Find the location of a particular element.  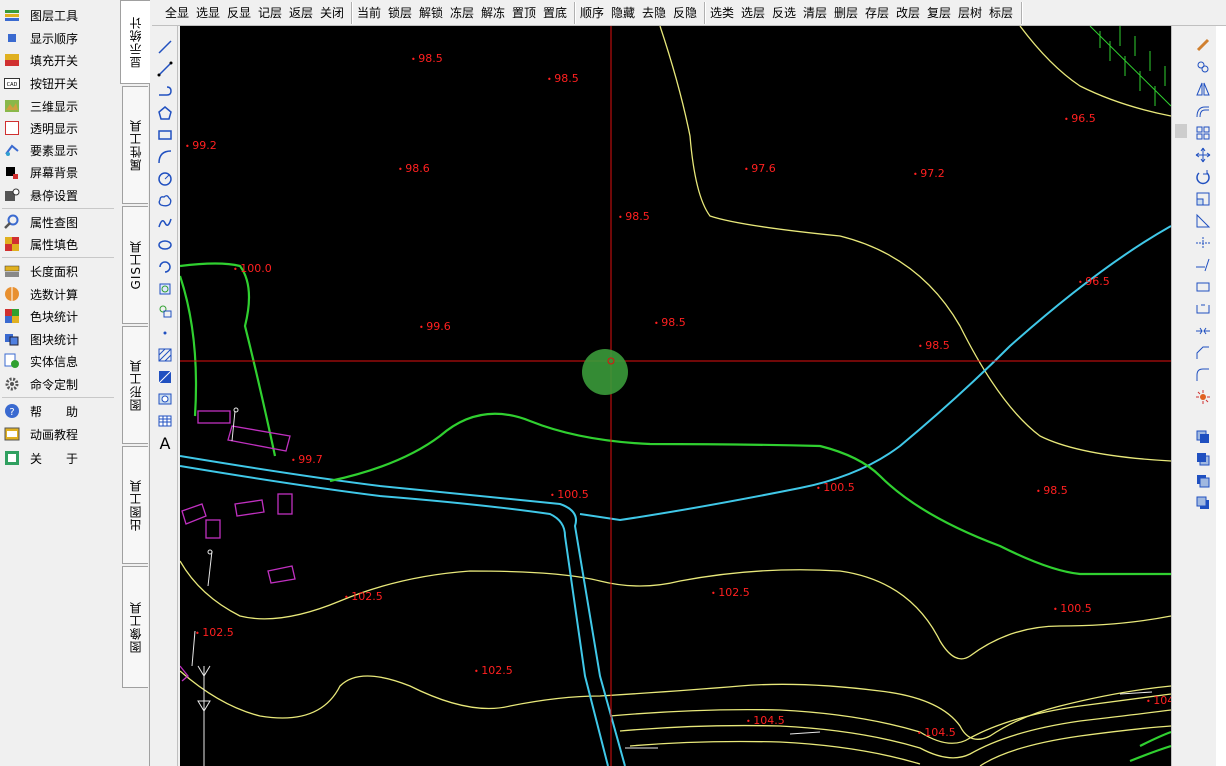

menu-item-fill-toggle: 填充开关 is located at coordinates (58, 60).